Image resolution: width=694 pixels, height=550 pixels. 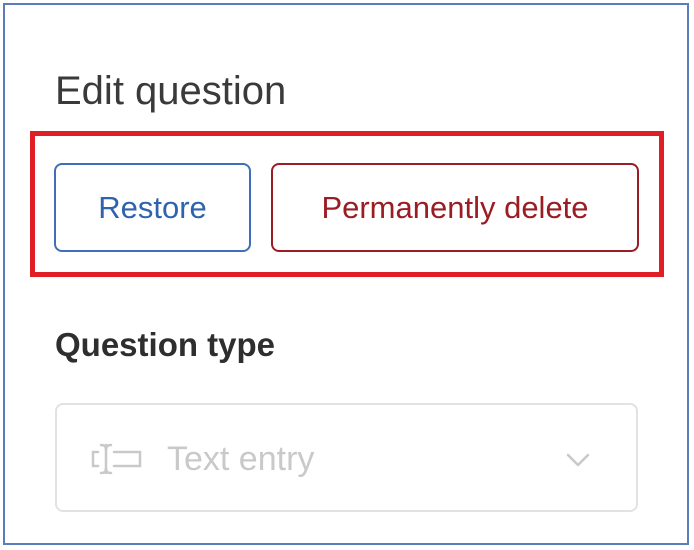 I want to click on restore-button: Restore, so click(x=152, y=207).